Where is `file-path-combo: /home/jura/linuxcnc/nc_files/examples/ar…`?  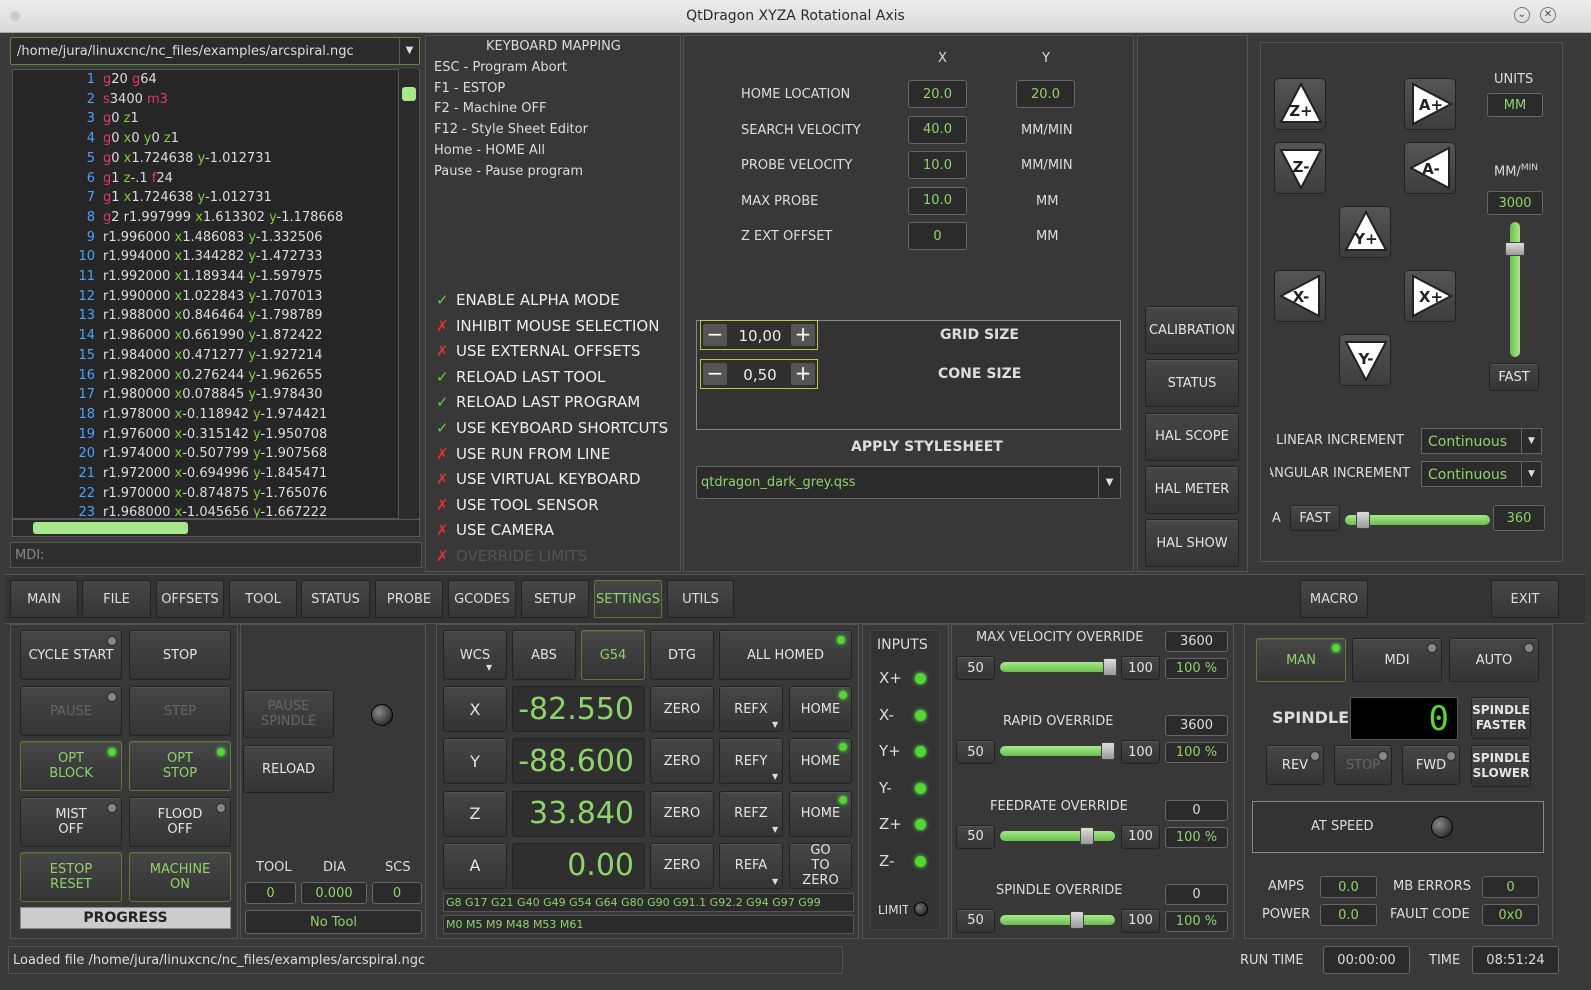
file-path-combo: /home/jura/linuxcnc/nc_files/examples/ar… is located at coordinates (215, 51).